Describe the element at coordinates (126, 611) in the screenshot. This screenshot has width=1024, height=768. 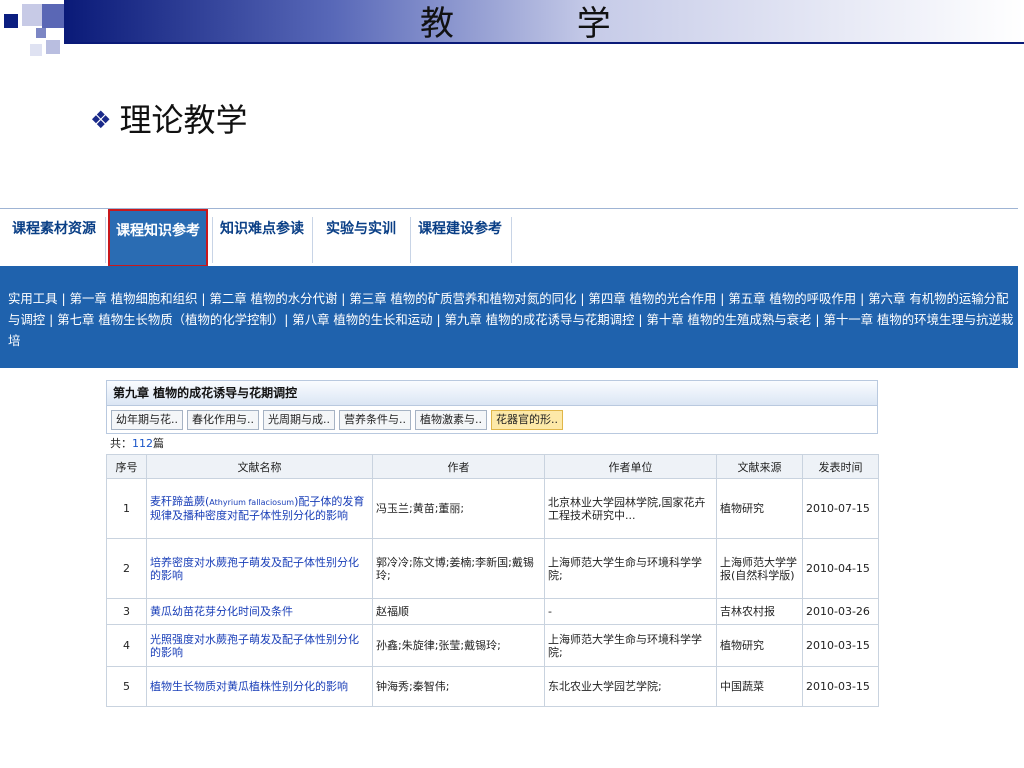
I see `row-number: 3` at that location.